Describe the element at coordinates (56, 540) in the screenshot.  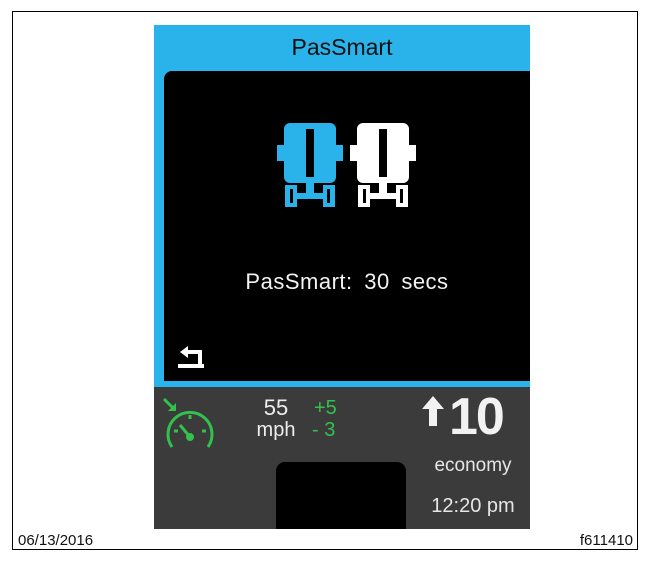
I see `figure-date: 06/13/2016` at that location.